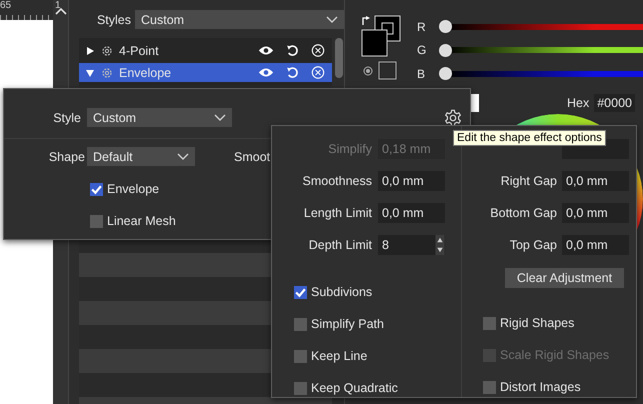 The height and width of the screenshot is (404, 643). Describe the element at coordinates (331, 356) in the screenshot. I see `checkbox: Keep Line` at that location.